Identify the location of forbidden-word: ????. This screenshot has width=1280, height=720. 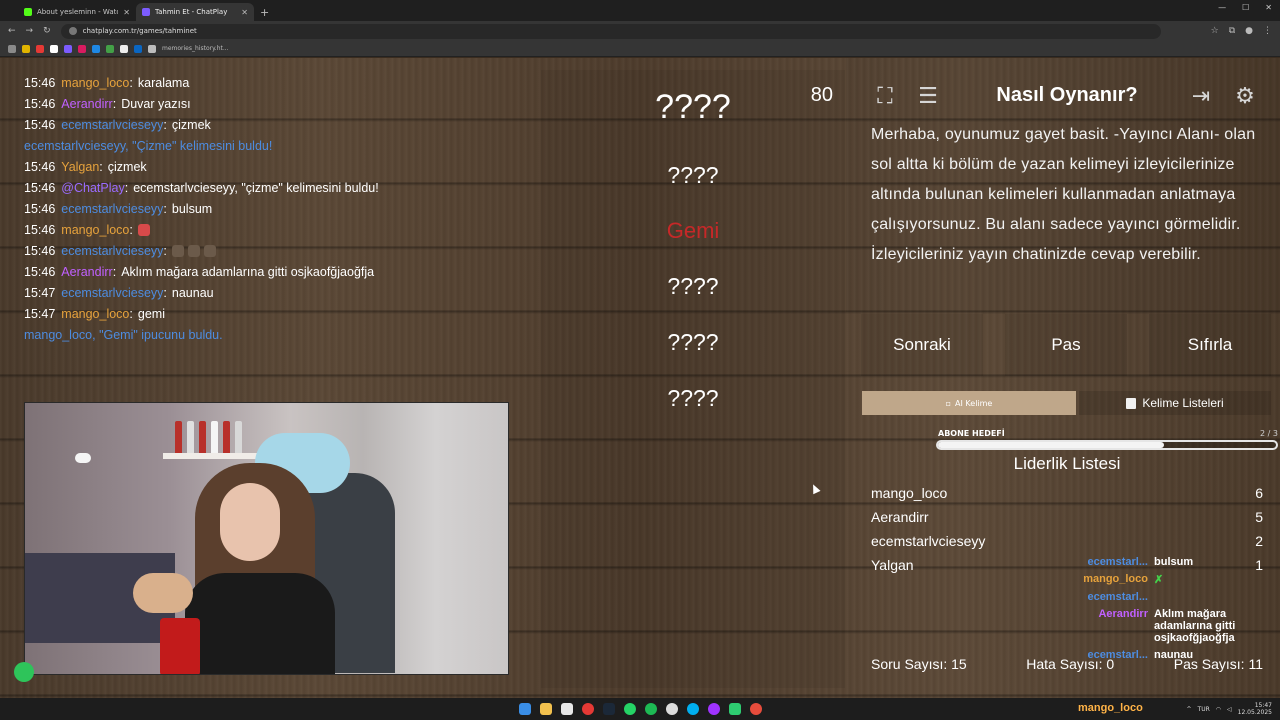
(693, 286).